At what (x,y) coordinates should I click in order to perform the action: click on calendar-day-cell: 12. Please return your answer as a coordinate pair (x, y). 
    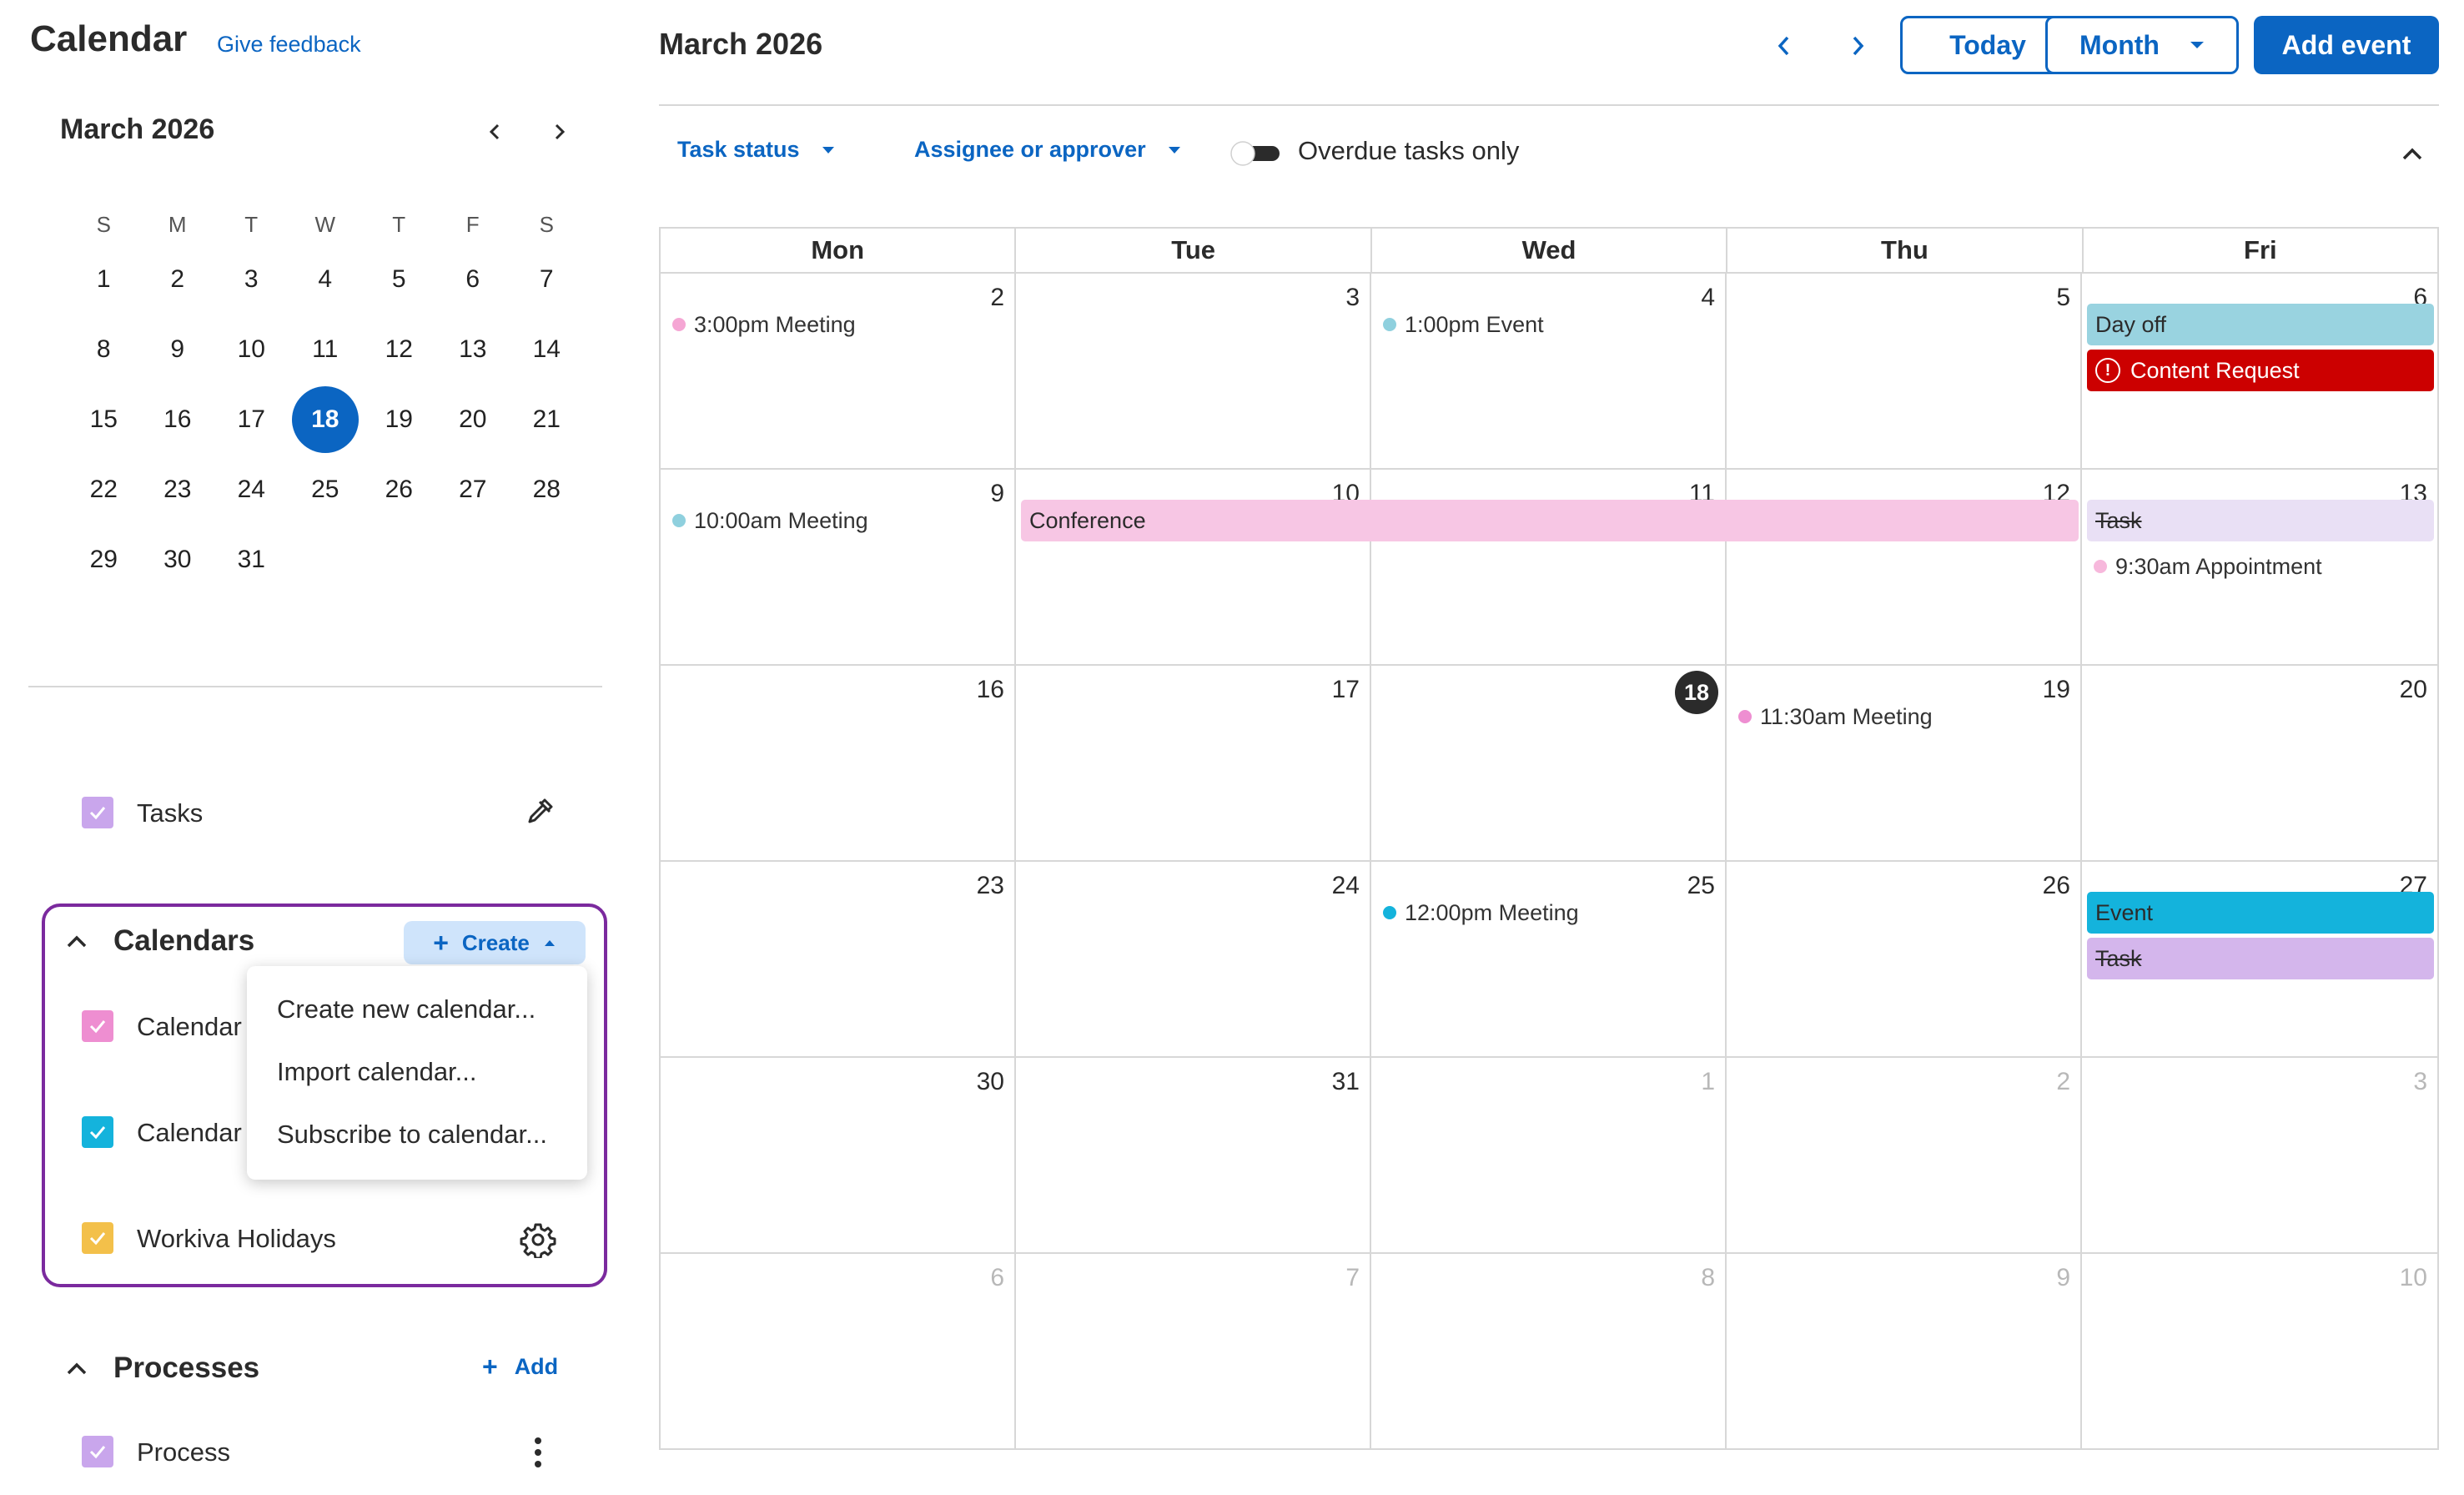
    Looking at the image, I should click on (1904, 567).